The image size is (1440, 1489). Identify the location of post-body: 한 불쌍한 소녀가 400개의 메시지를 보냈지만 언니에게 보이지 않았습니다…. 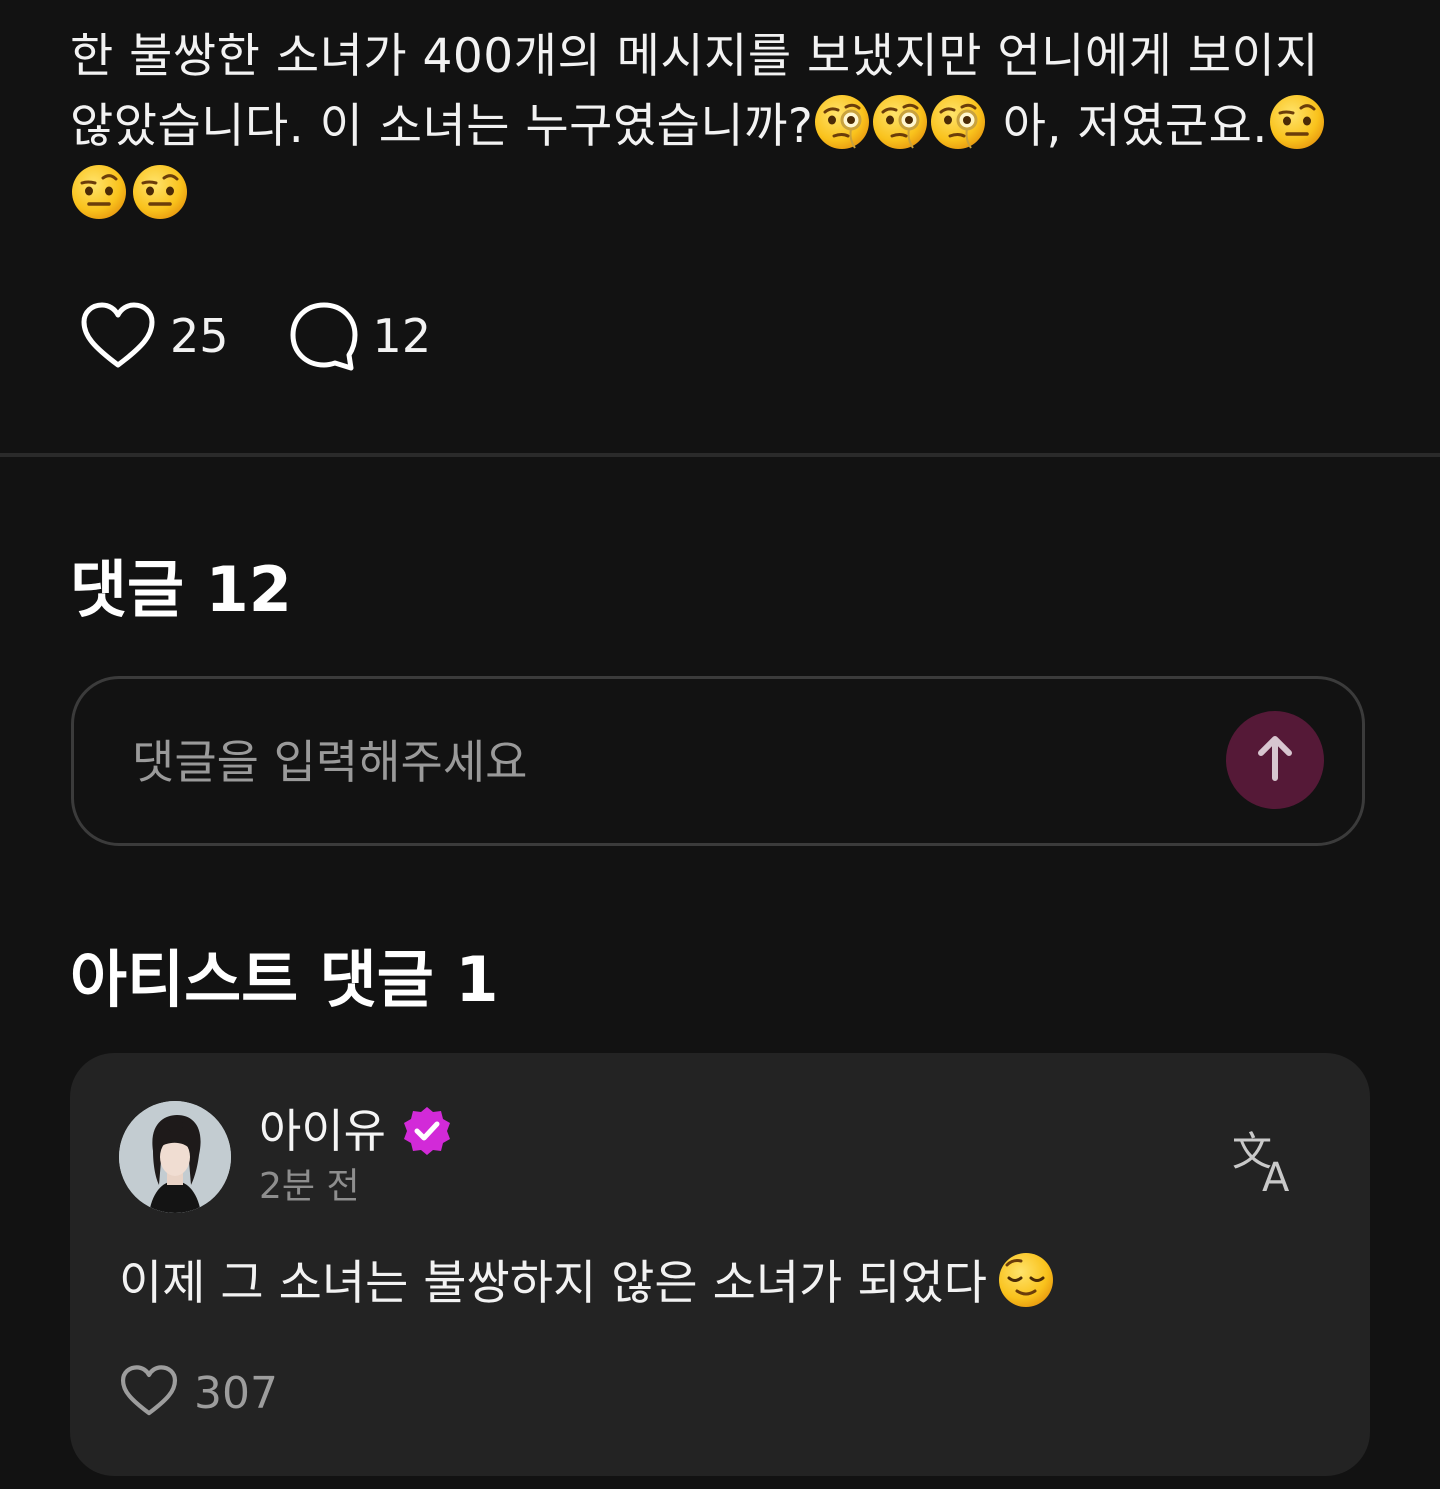
(720, 127).